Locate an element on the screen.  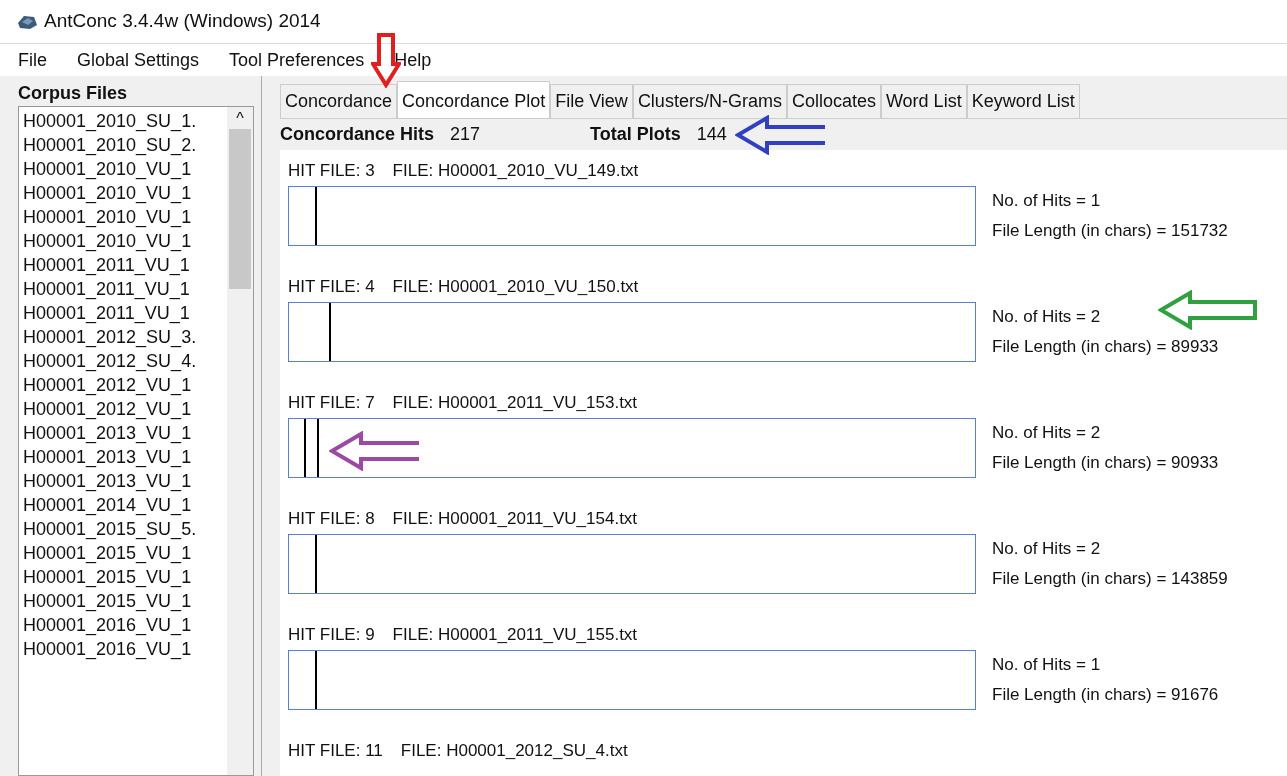
hit-file-label: HIT FILE: 4 is located at coordinates (331, 287).